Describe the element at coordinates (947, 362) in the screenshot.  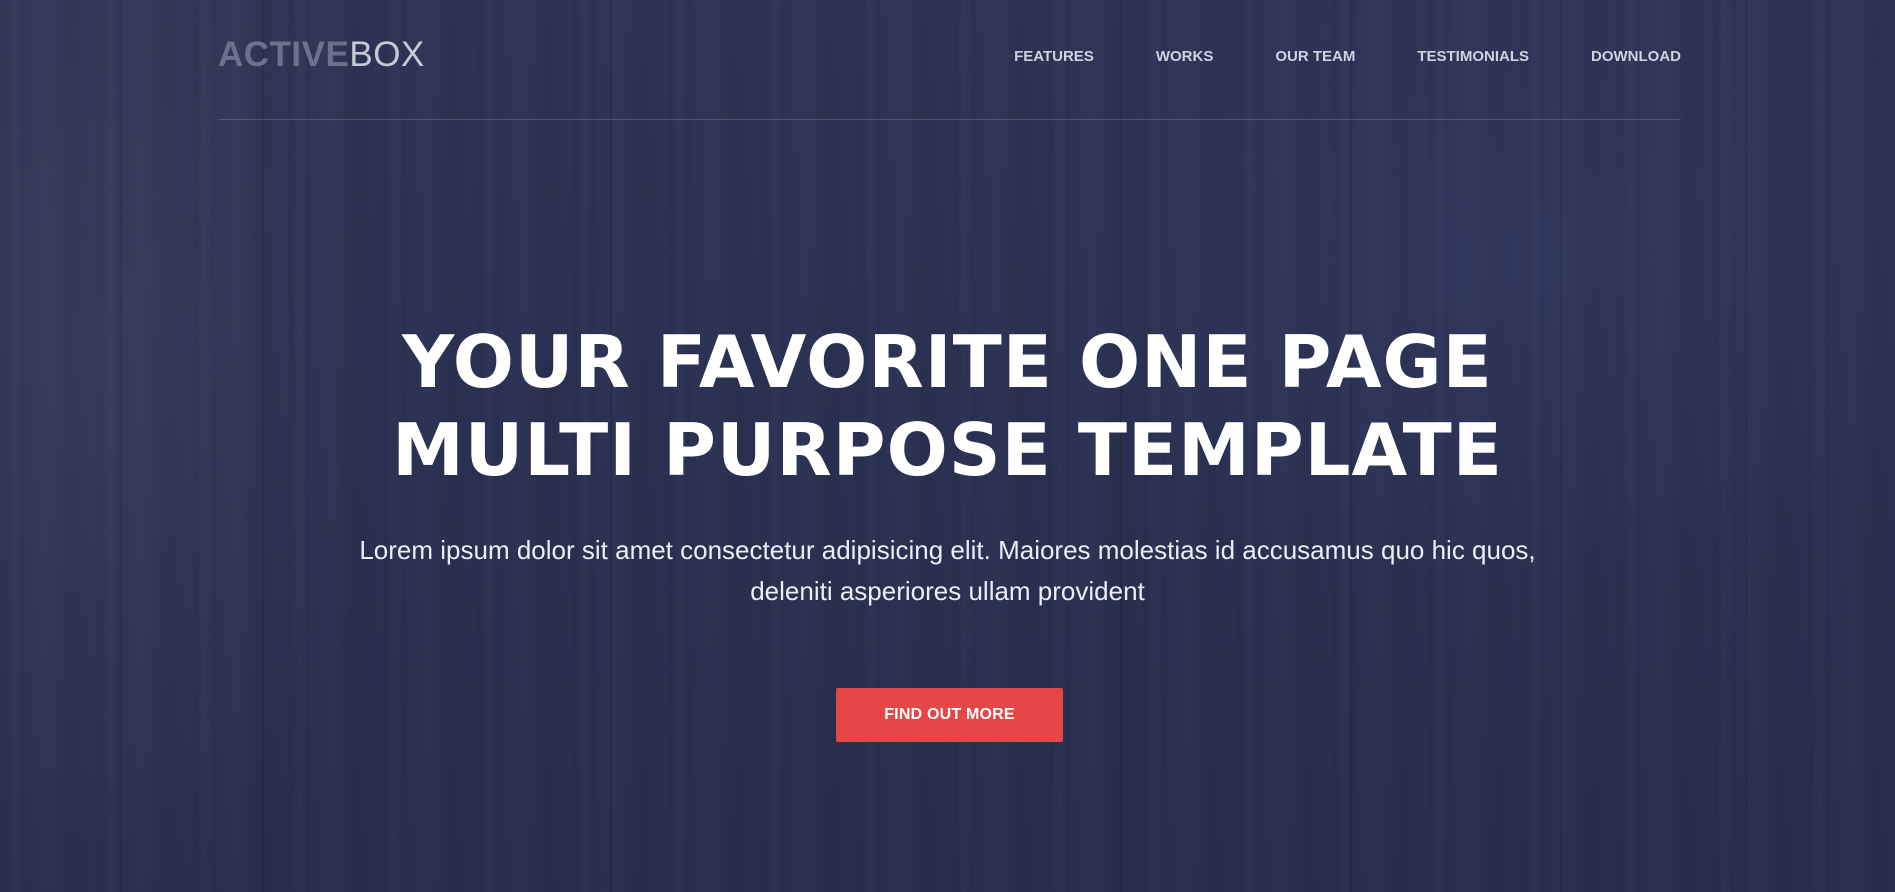
I see `hero-headline-line-1: YOUR FAVORITE ONE PAGE` at that location.